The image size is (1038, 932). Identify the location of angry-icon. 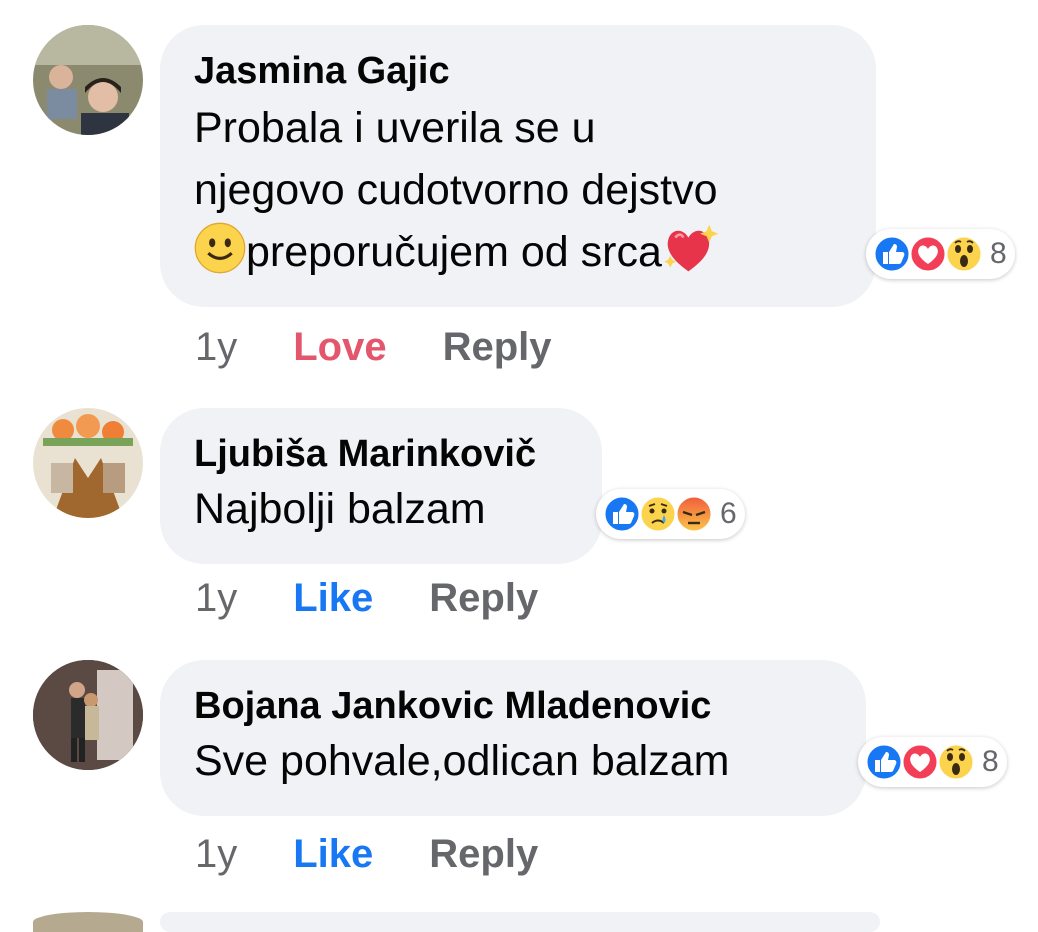
(694, 514).